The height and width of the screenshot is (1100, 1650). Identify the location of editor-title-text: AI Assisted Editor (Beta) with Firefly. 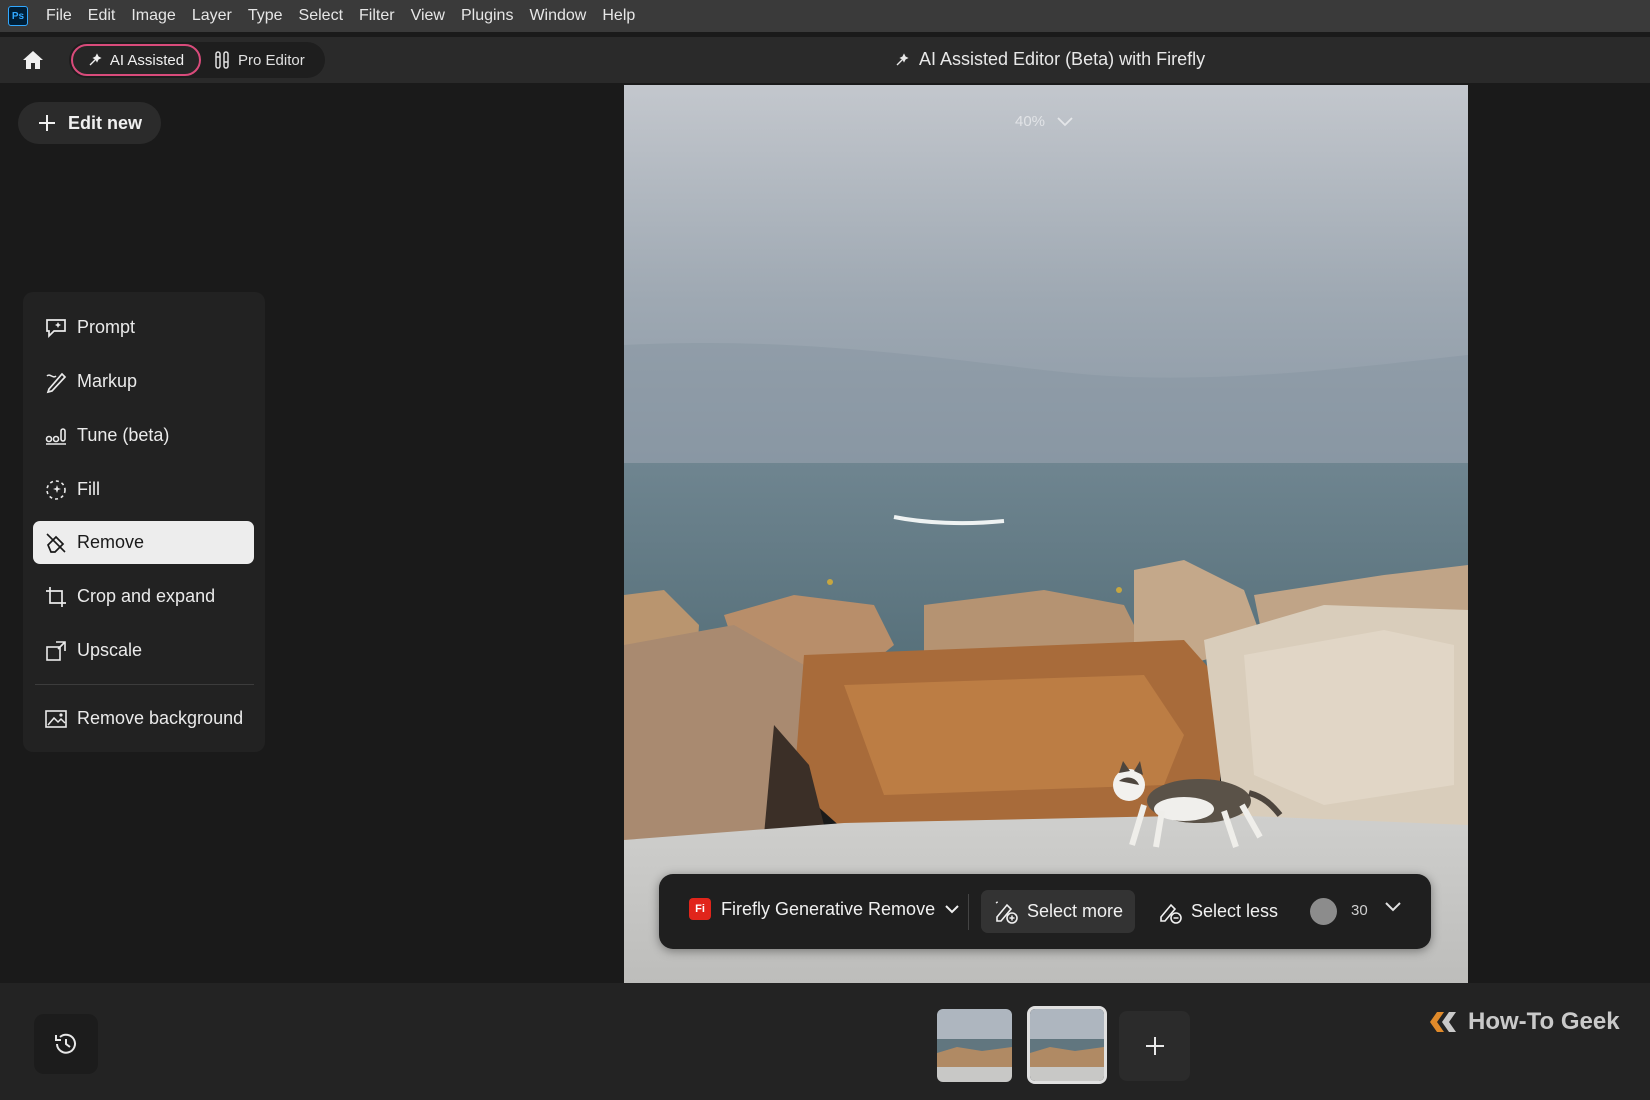
(1062, 59).